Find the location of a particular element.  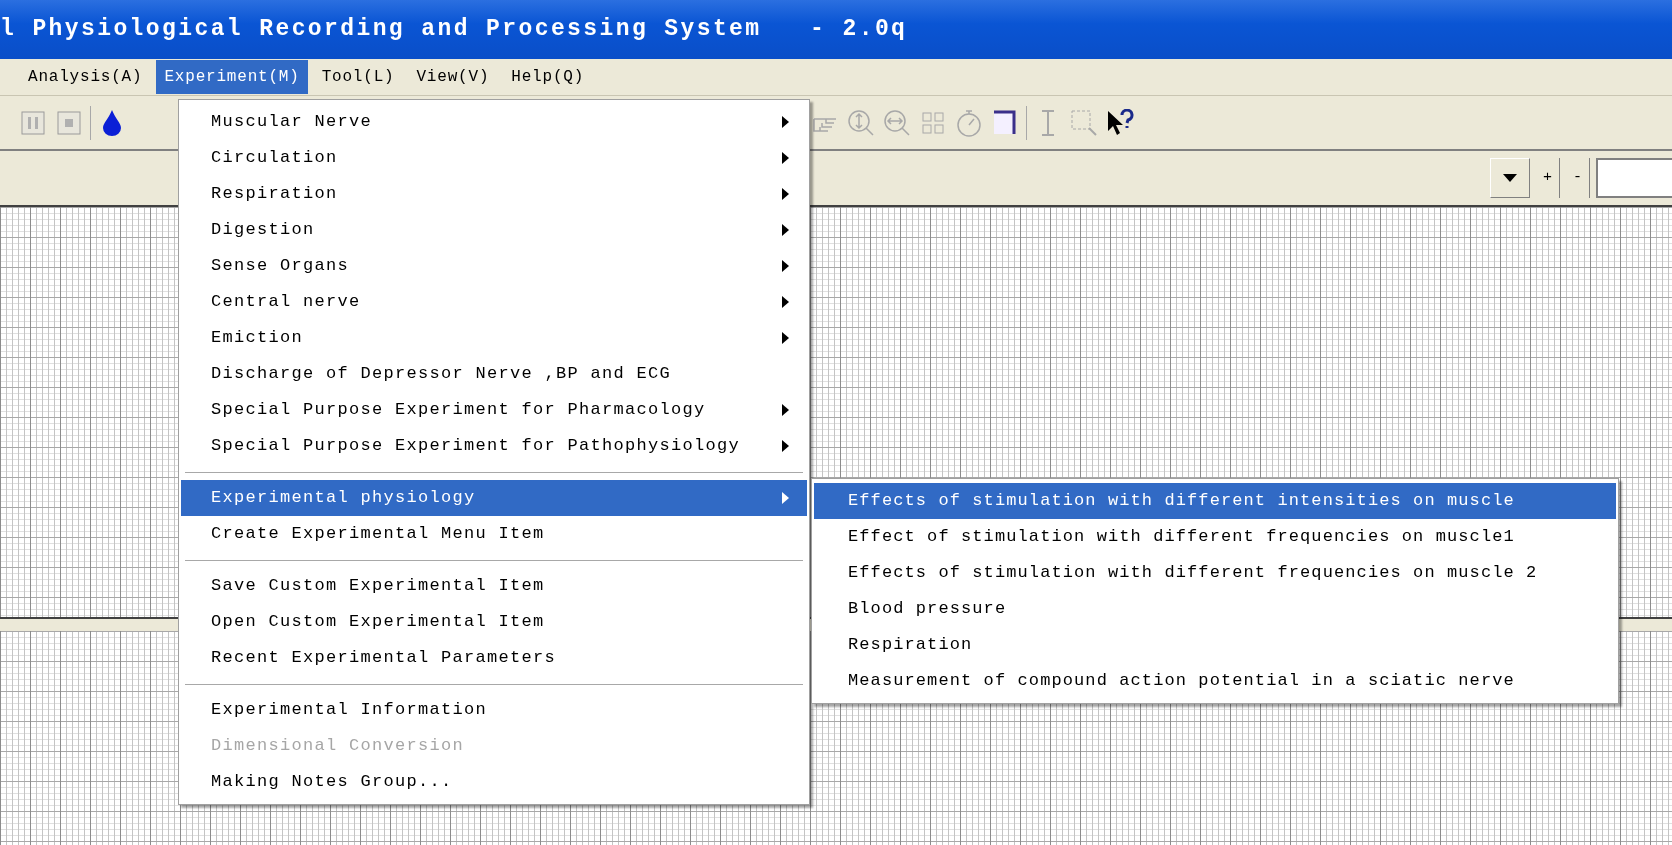

menu-item: Create Experimental Menu Item is located at coordinates (494, 534).